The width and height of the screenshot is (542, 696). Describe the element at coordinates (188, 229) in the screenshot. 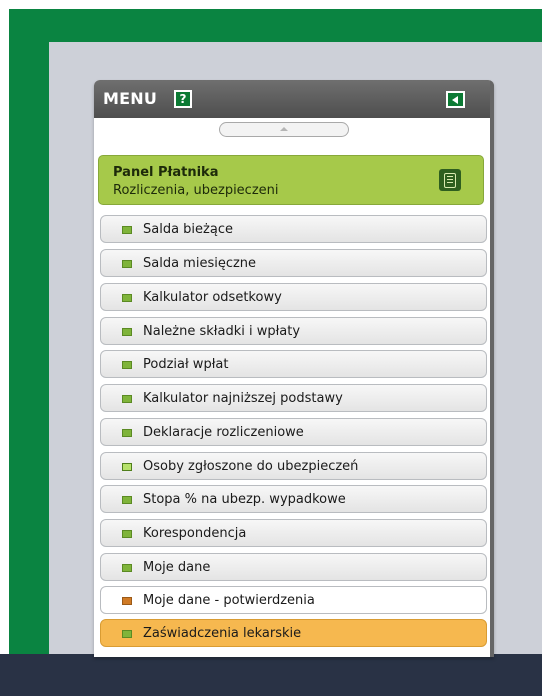

I see `menu-item-label: Salda bieżące` at that location.